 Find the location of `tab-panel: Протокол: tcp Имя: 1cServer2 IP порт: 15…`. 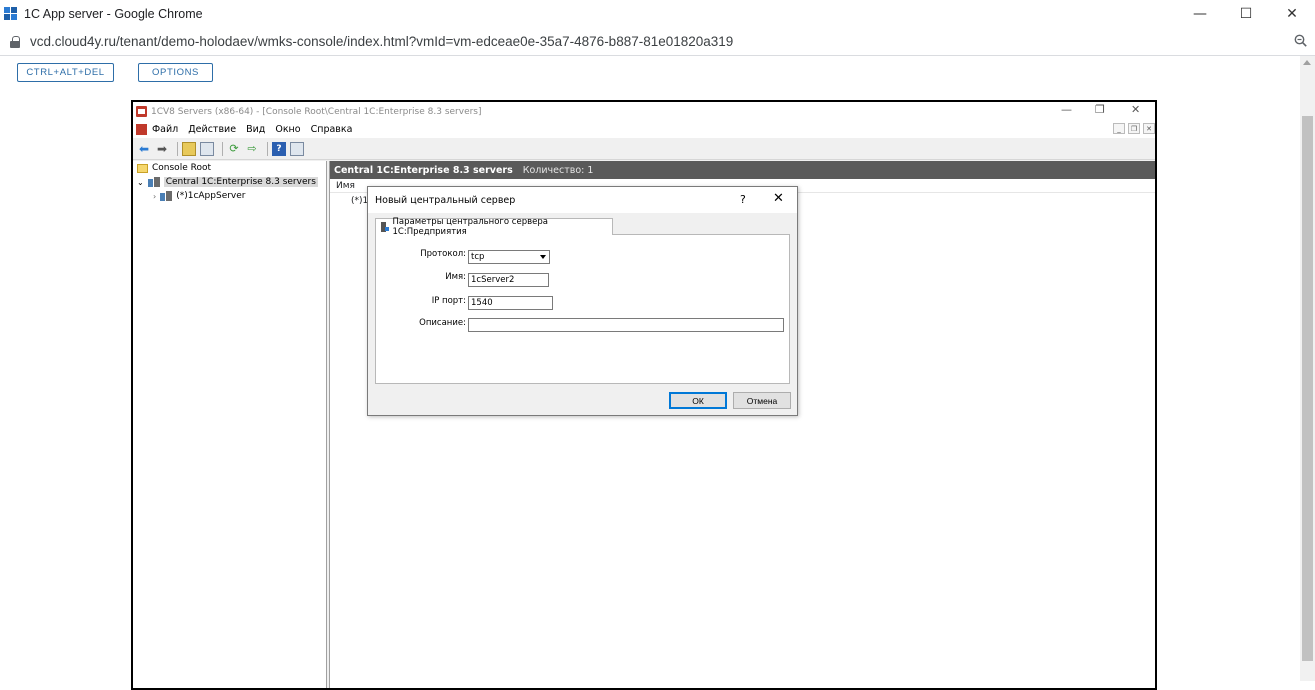

tab-panel: Протокол: tcp Имя: 1cServer2 IP порт: 15… is located at coordinates (582, 309).